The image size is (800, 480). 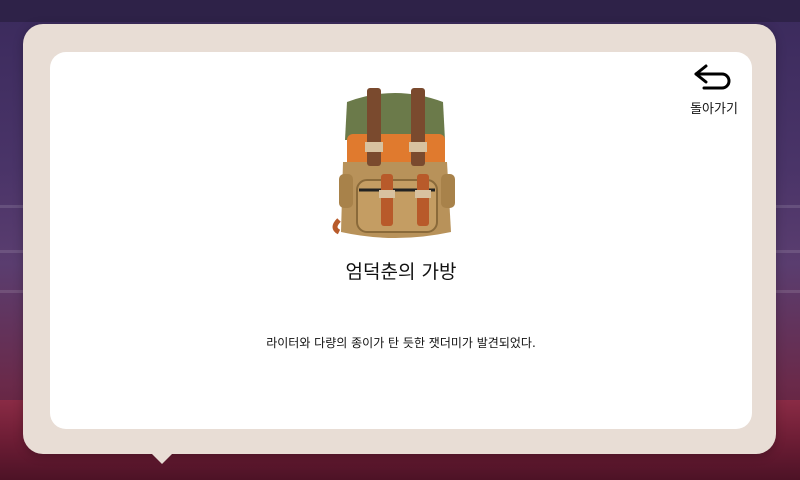 I want to click on back-button: 돌아가기, so click(x=714, y=92).